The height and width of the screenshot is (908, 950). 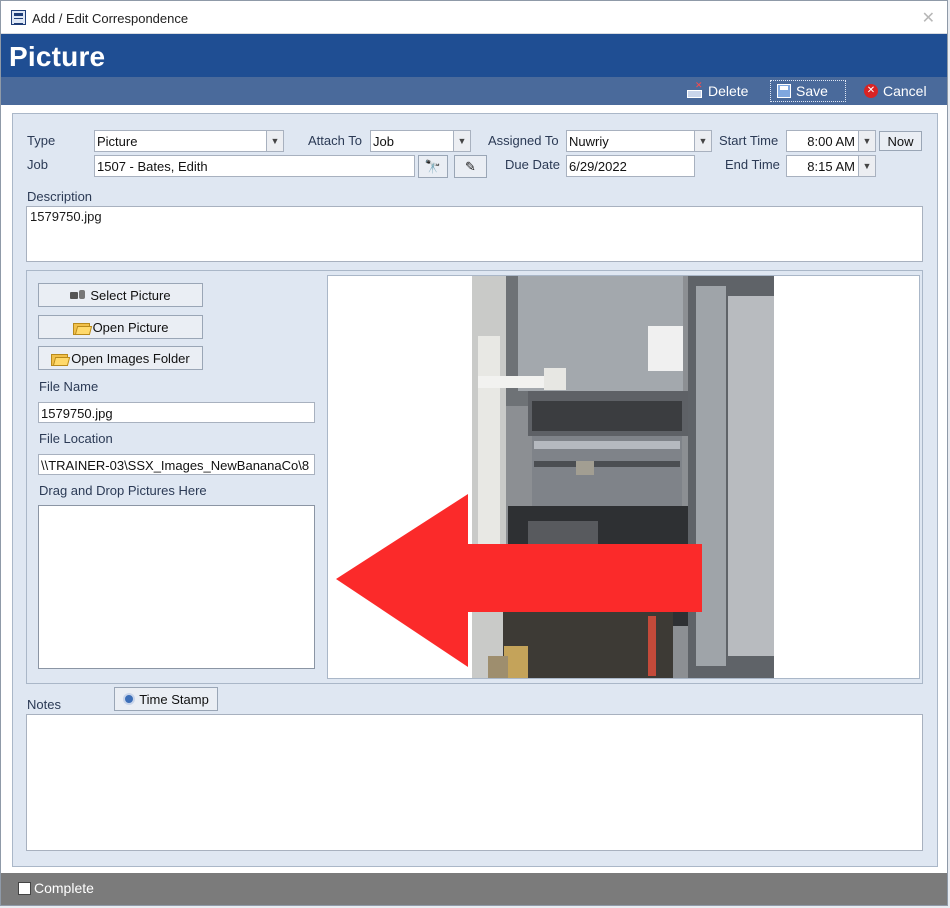 I want to click on toolbar: Delete Save ✕ Cancel, so click(x=474, y=91).